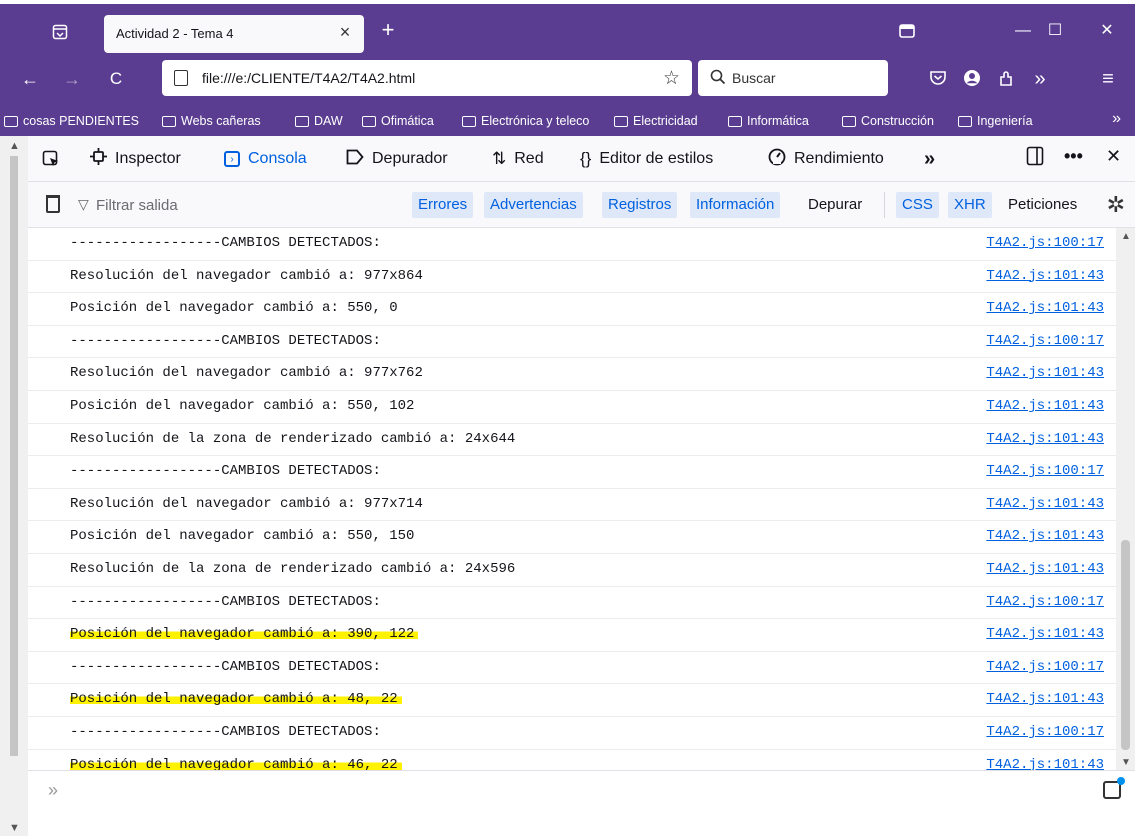 Image resolution: width=1135 pixels, height=836 pixels. I want to click on search-input, so click(807, 78).